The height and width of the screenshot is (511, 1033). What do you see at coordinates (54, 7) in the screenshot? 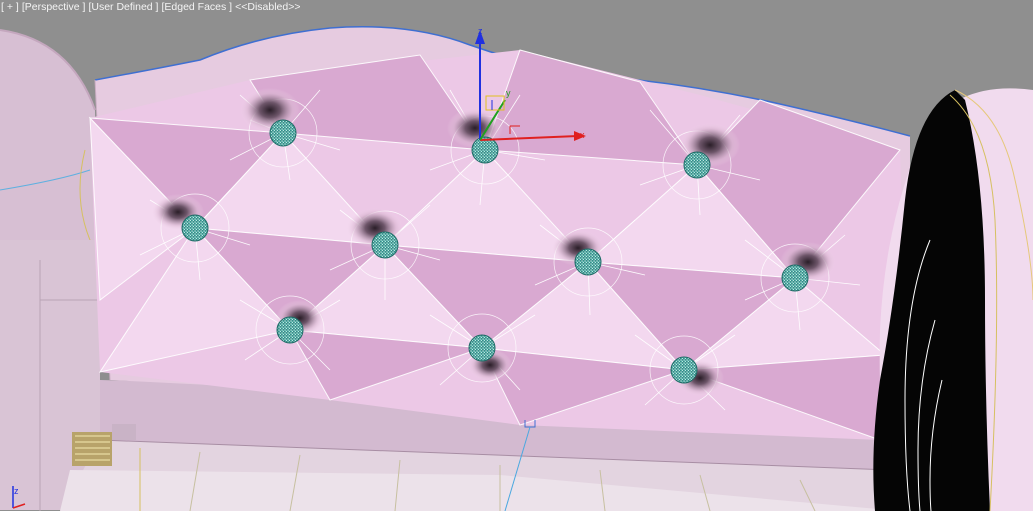
I see `viewport-point-of-view-menu: [Perspective ]` at bounding box center [54, 7].